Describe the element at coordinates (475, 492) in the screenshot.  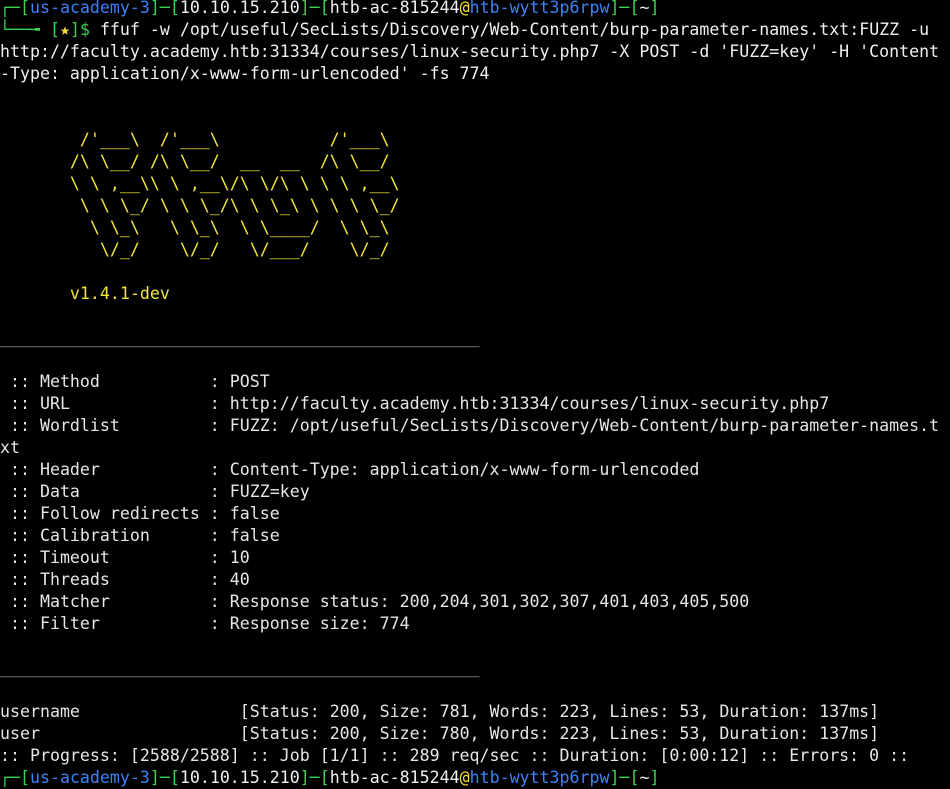
I see `config-row: :: Data : FUZZ=key` at that location.